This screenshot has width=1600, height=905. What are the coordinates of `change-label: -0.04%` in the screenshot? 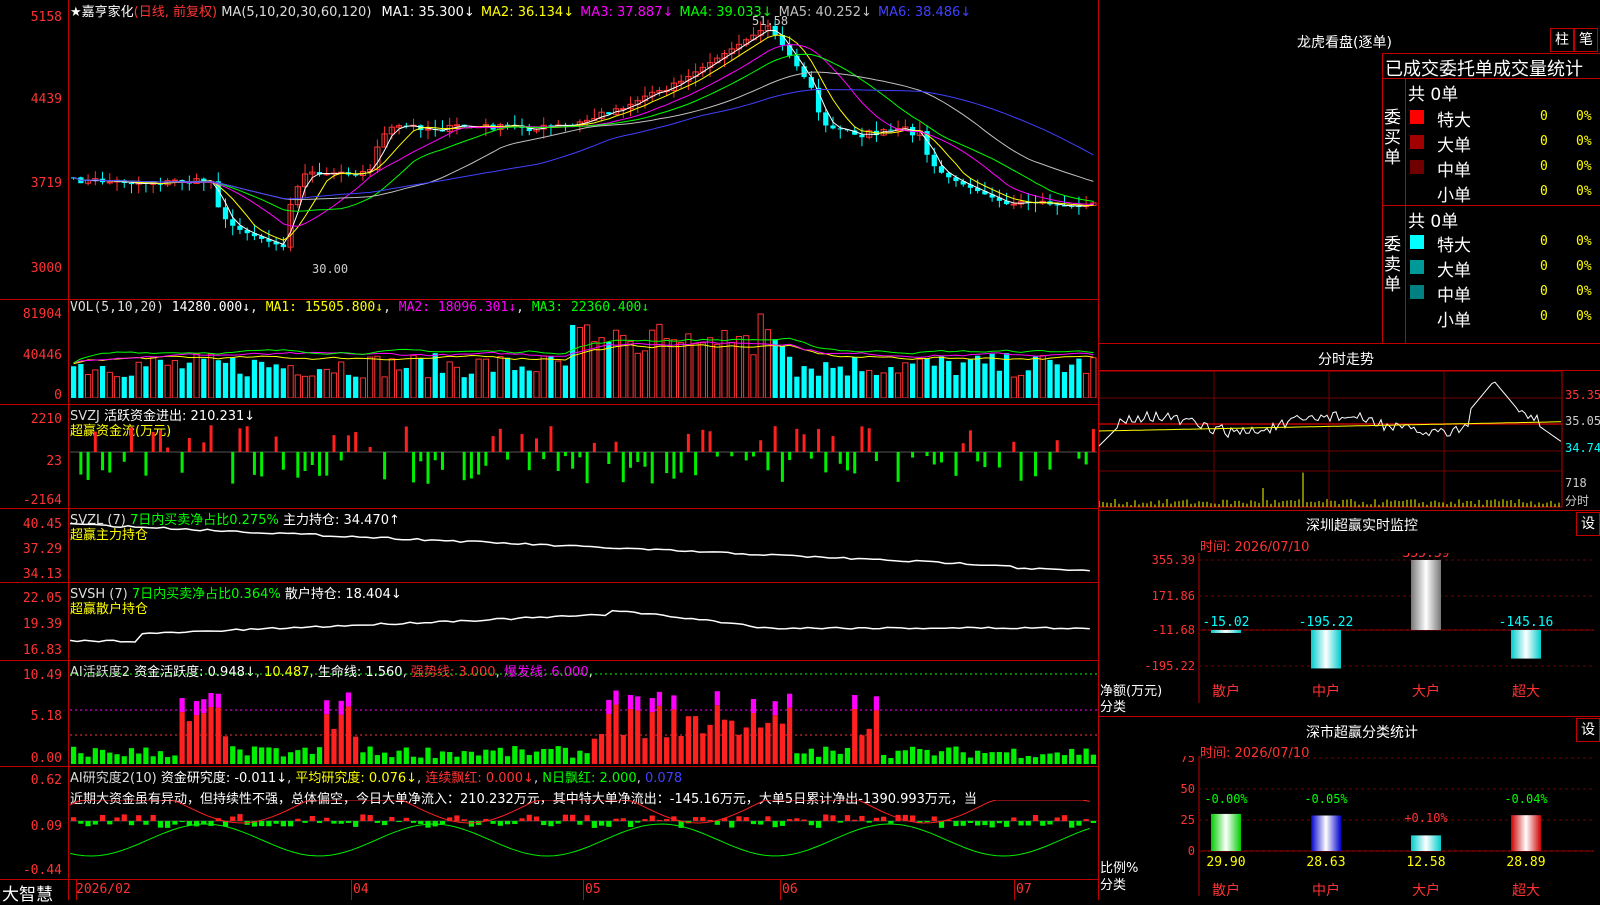 It's located at (1526, 799).